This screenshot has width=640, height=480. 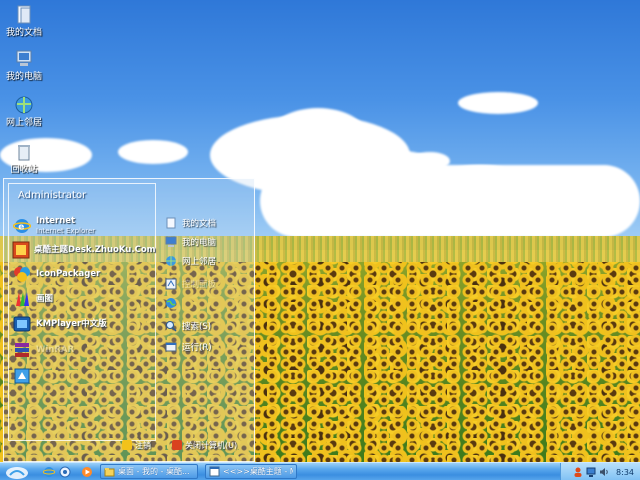 I want to click on place-label: 控制面板, so click(x=199, y=285).